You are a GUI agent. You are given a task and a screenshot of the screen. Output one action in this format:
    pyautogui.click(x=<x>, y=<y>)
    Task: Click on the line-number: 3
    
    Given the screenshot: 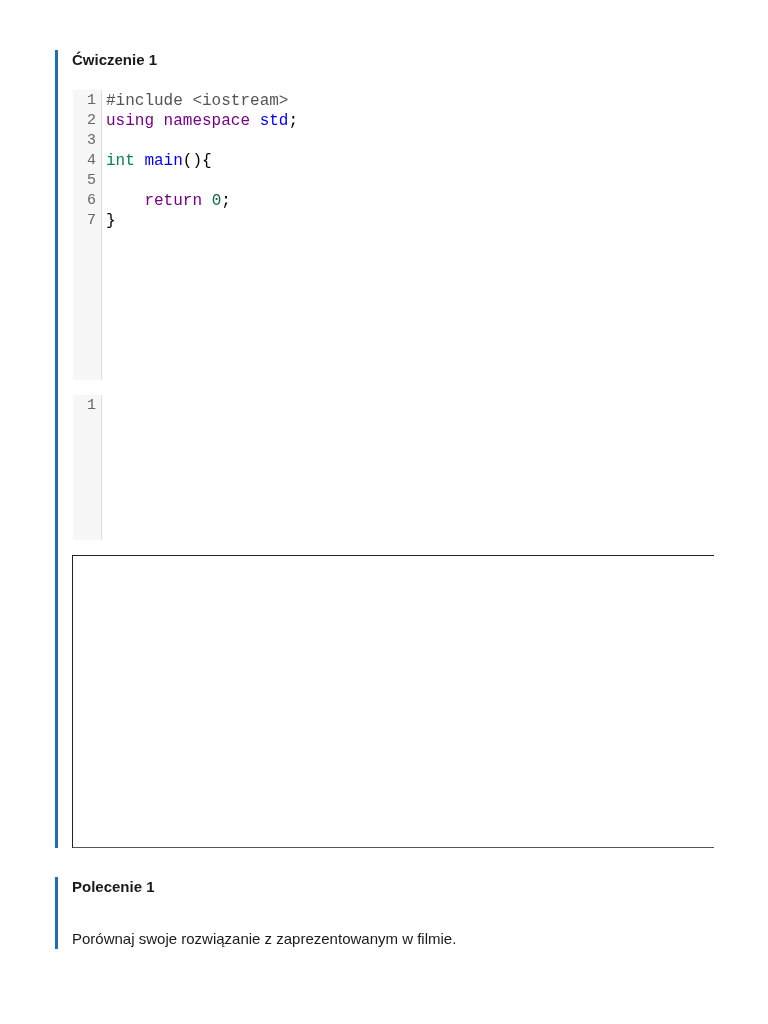 What is the action you would take?
    pyautogui.click(x=92, y=141)
    